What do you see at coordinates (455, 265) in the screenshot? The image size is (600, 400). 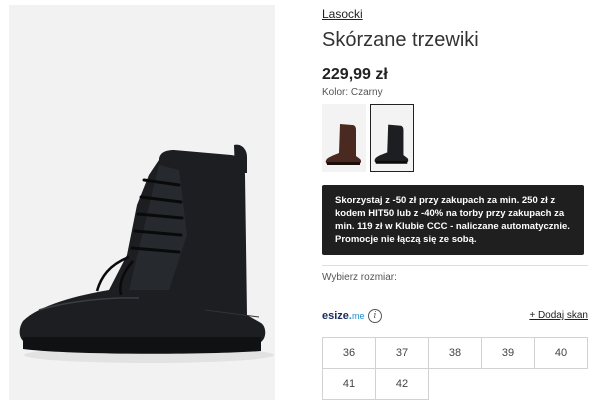 I see `divider` at bounding box center [455, 265].